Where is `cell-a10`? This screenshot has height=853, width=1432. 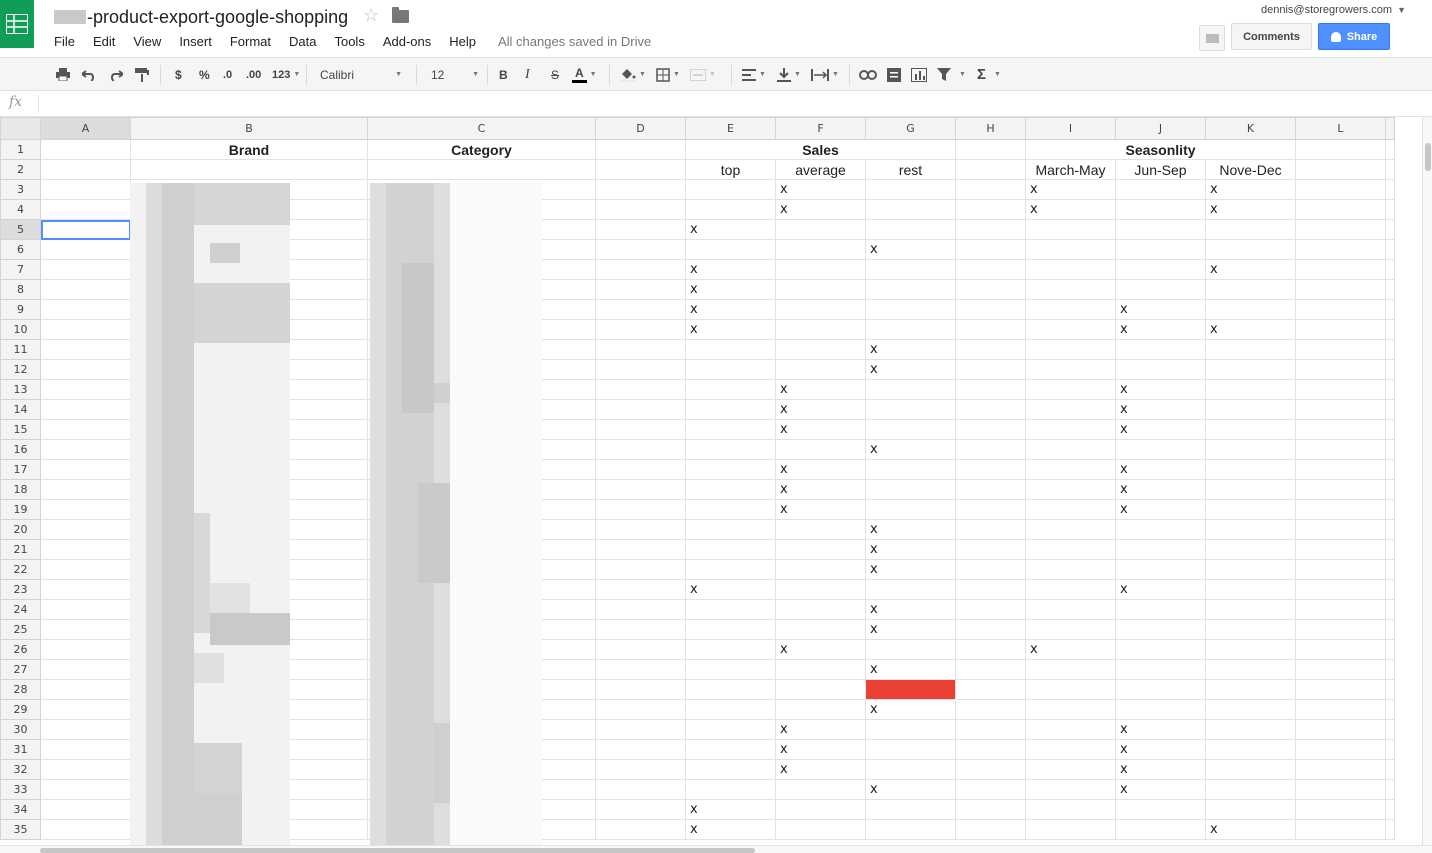 cell-a10 is located at coordinates (85, 329).